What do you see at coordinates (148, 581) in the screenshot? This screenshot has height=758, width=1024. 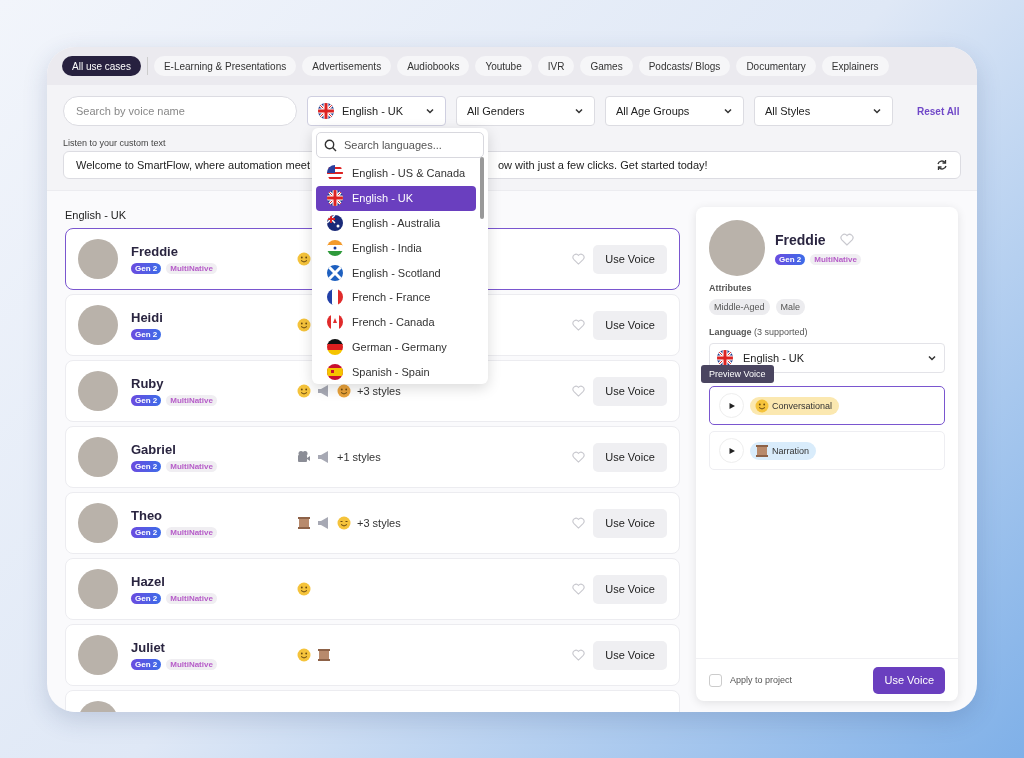 I see `voice-name: Hazel` at bounding box center [148, 581].